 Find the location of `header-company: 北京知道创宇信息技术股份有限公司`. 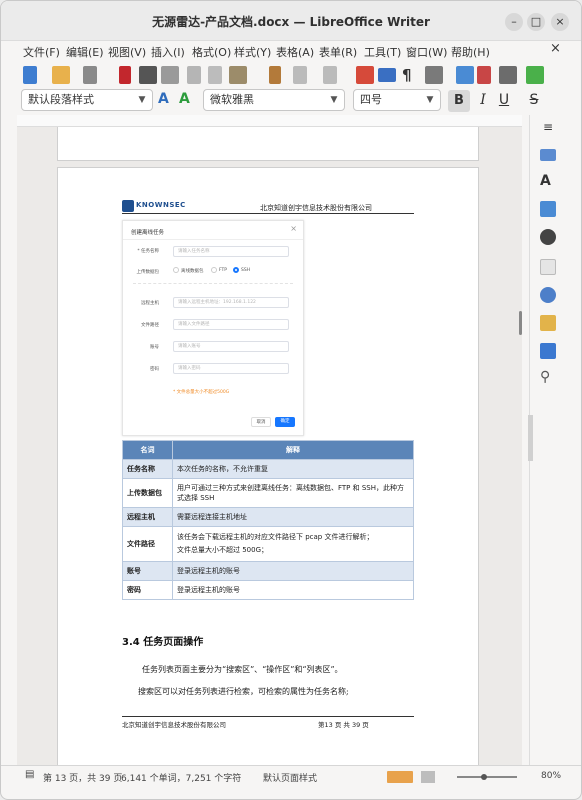

header-company: 北京知道创宇信息技术股份有限公司 is located at coordinates (316, 208).